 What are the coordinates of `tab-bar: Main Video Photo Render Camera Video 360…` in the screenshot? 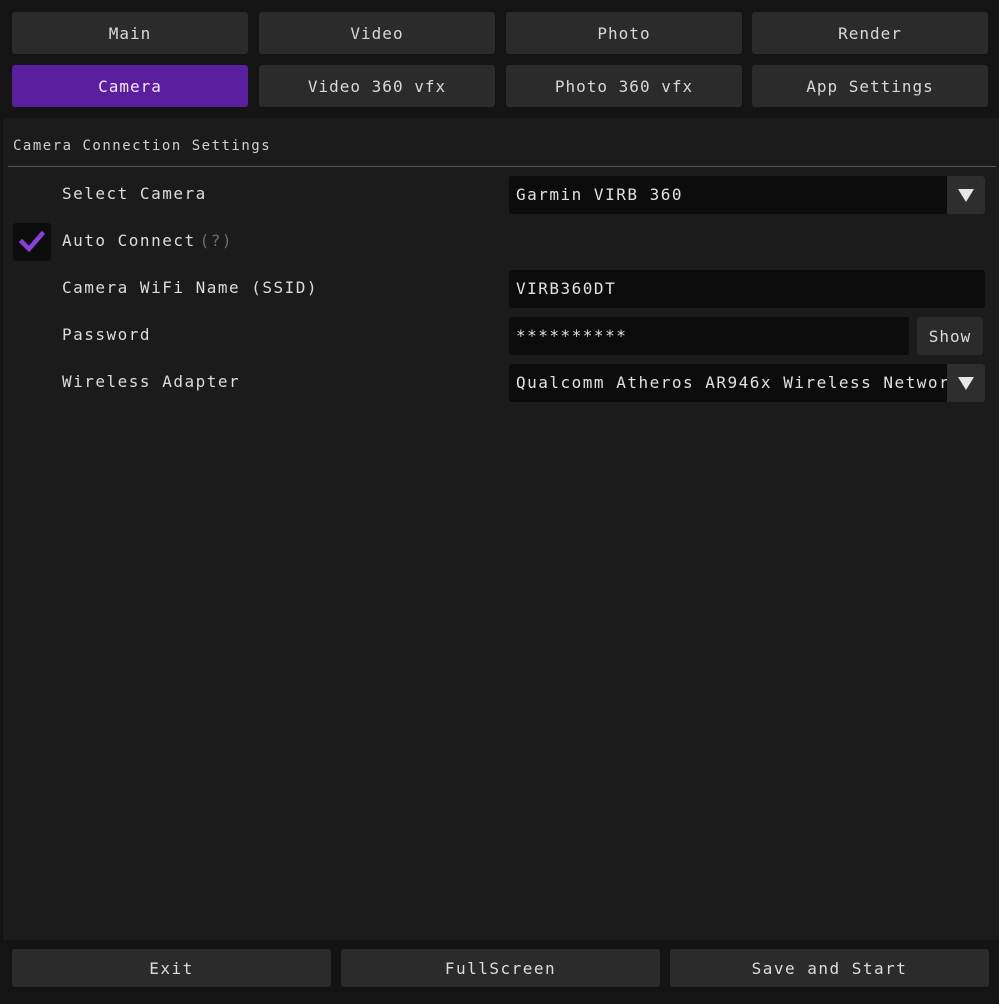 It's located at (499, 59).